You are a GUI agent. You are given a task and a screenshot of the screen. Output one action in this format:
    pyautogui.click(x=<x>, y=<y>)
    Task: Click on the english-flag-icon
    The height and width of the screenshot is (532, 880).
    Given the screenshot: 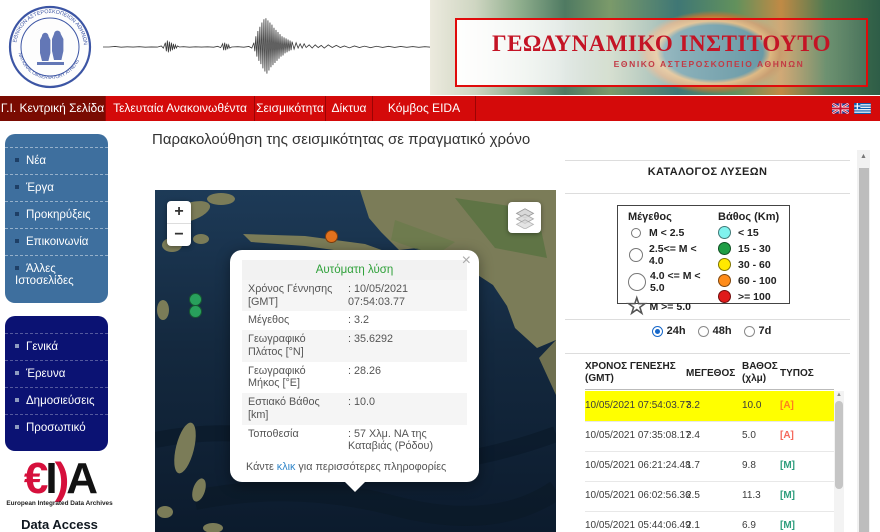 What is the action you would take?
    pyautogui.click(x=840, y=108)
    